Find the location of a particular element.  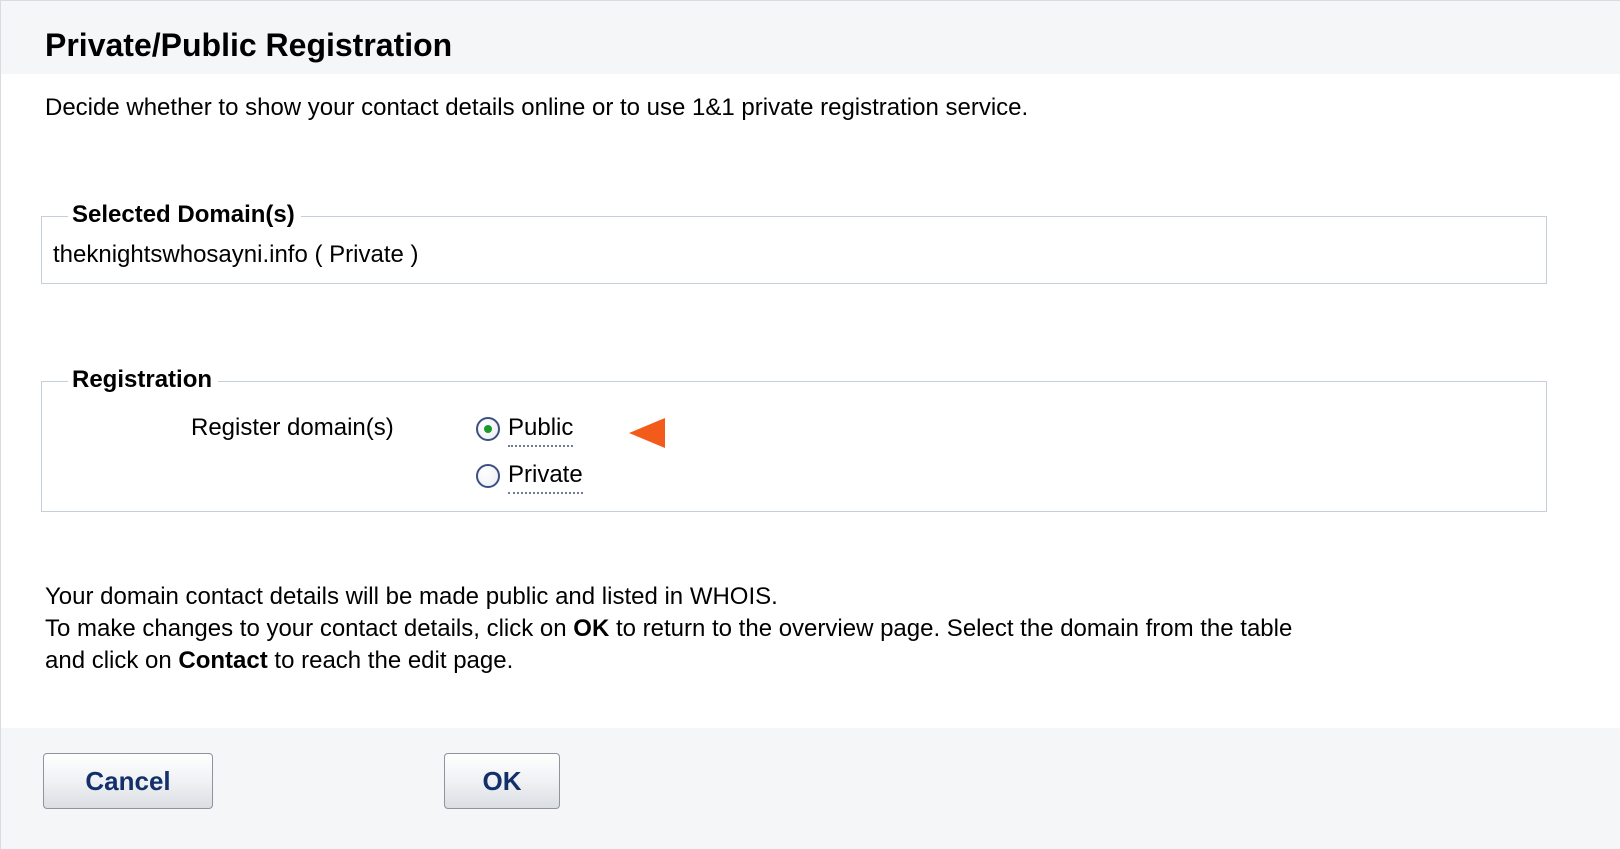

private-radio-button is located at coordinates (488, 476).